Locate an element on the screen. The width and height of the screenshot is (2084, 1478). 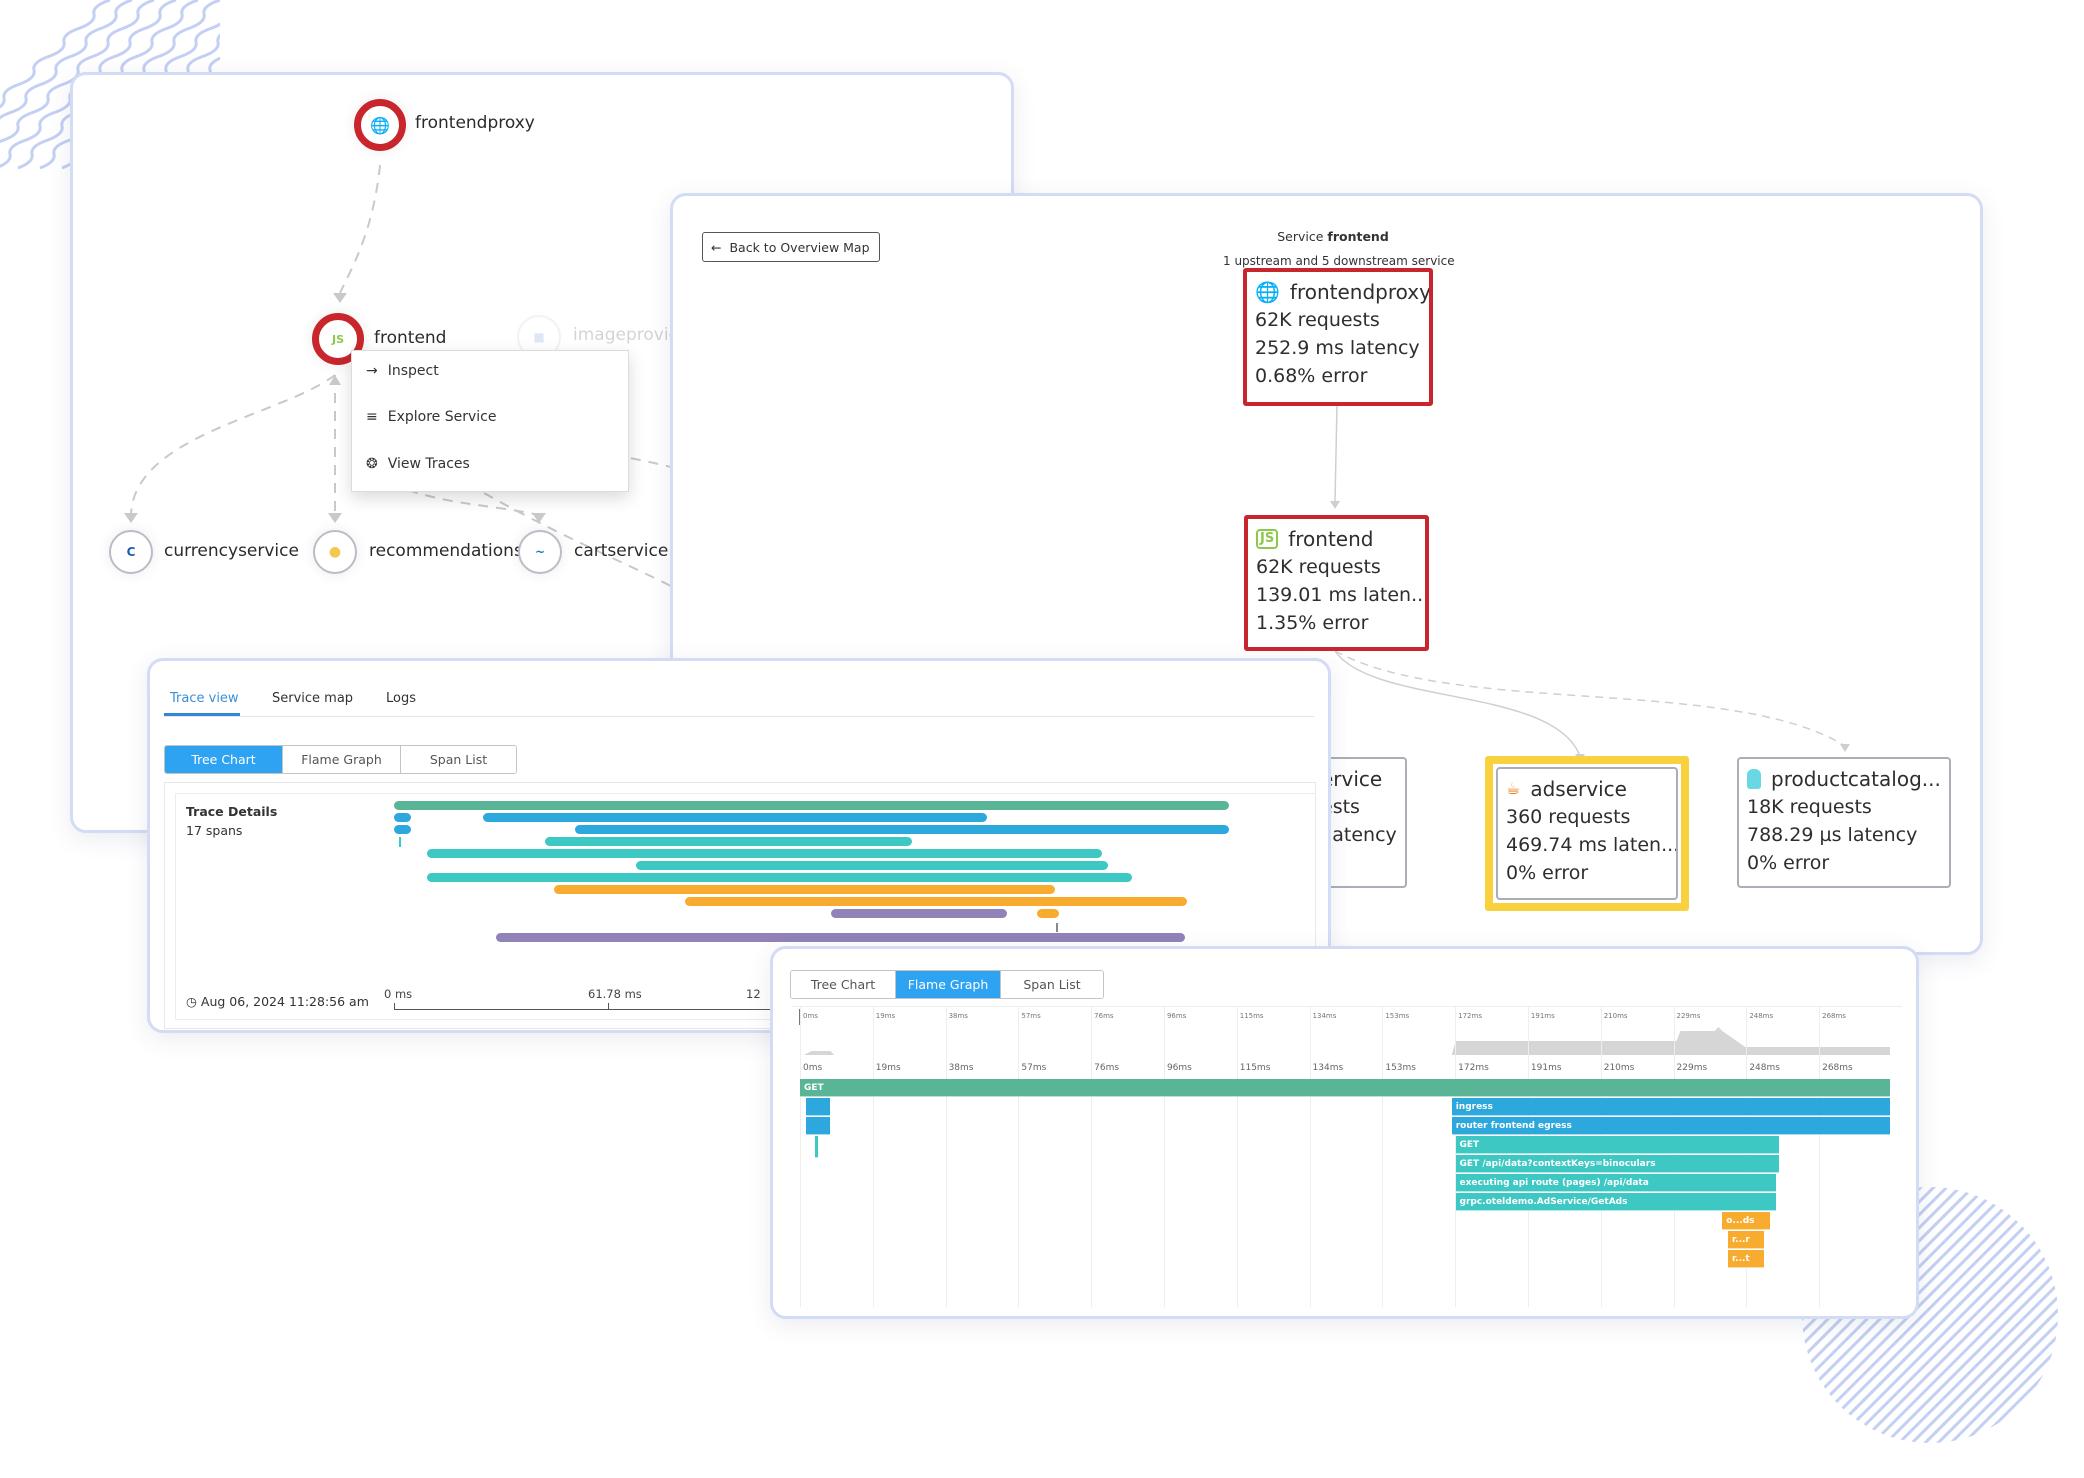
minimap-tick: 76ms is located at coordinates (1104, 1016).